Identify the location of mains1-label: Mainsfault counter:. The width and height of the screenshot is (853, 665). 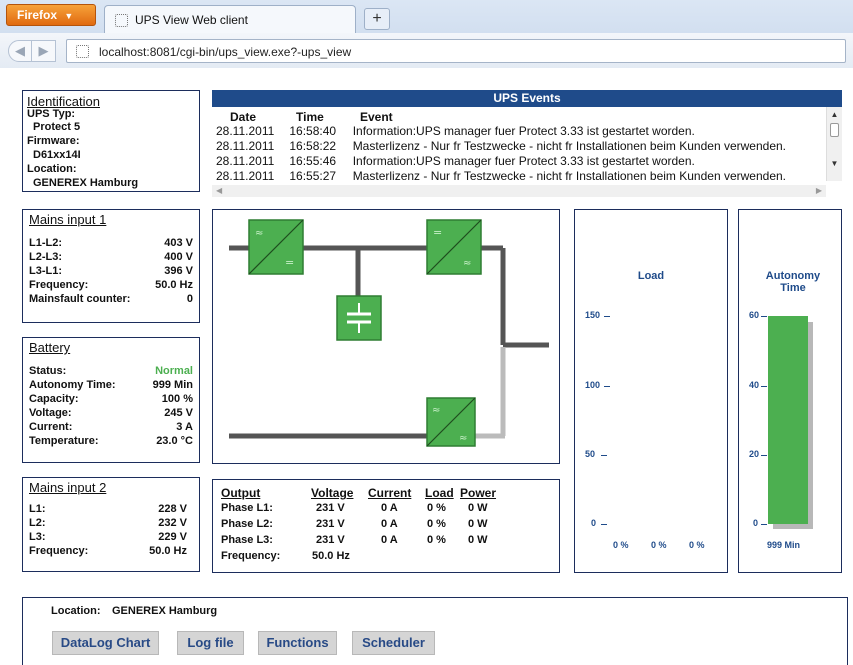
(80, 299).